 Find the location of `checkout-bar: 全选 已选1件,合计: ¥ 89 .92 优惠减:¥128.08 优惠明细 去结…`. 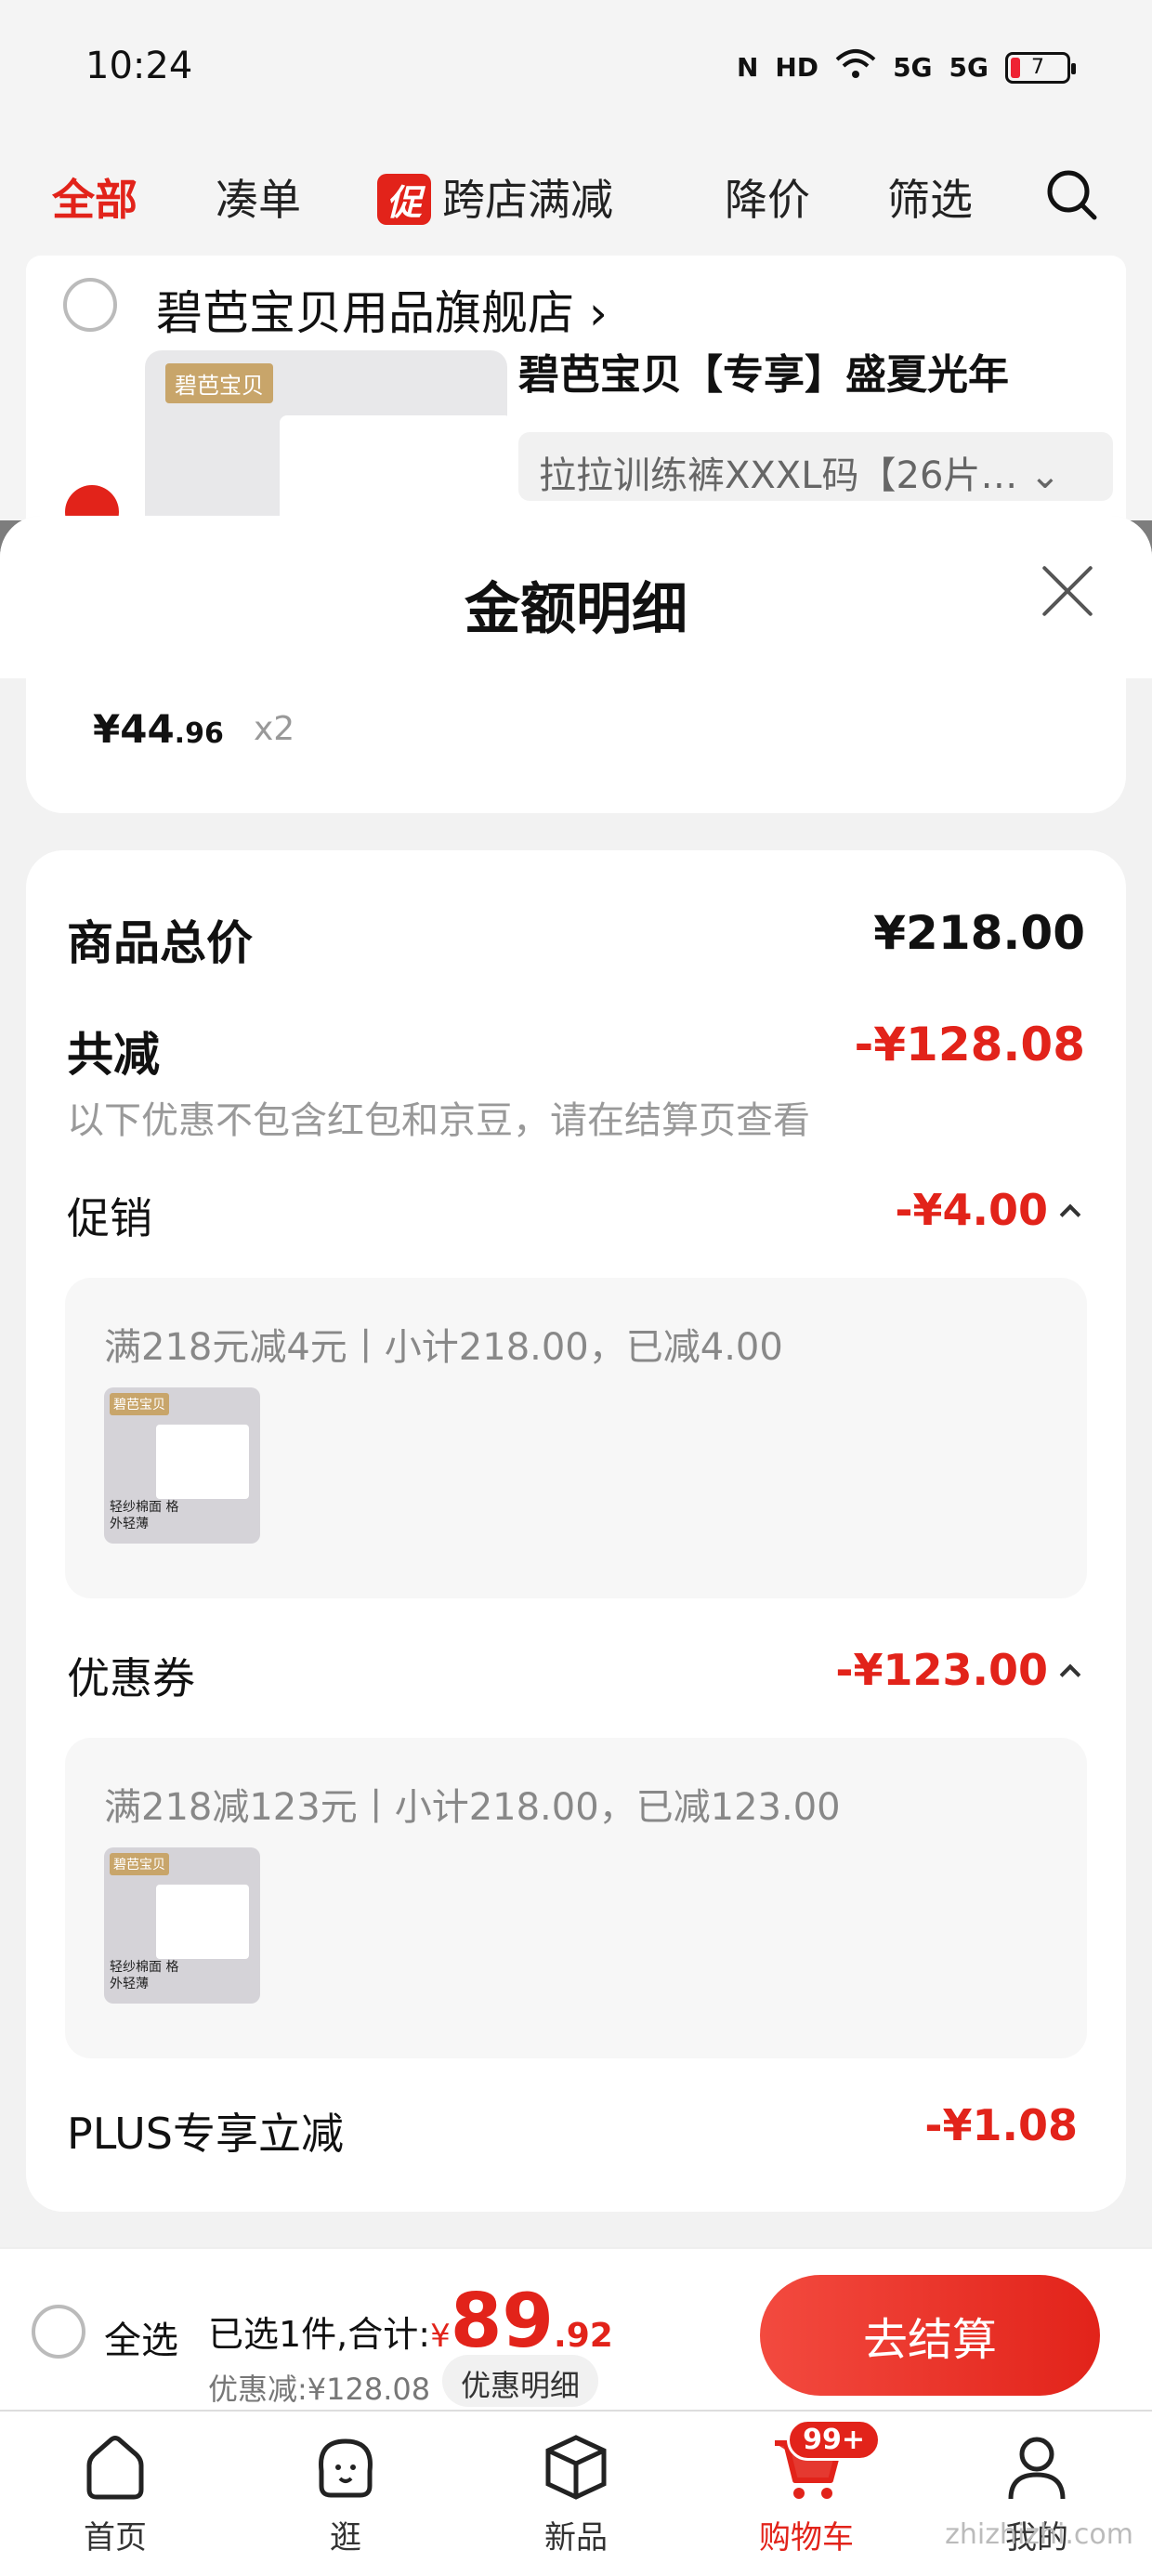

checkout-bar: 全选 已选1件,合计: ¥ 89 .92 优惠减:¥128.08 优惠明细 去结… is located at coordinates (576, 2328).